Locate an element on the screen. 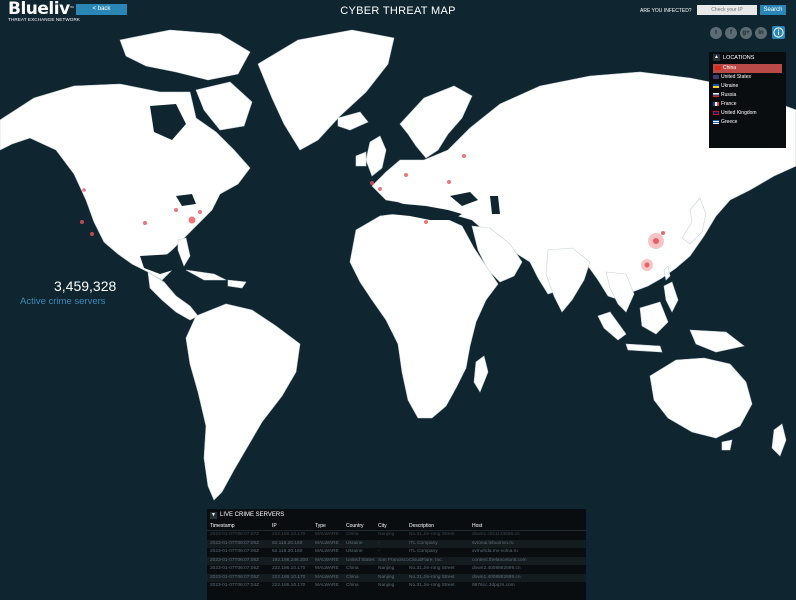 This screenshot has height=600, width=796. borneo is located at coordinates (654, 318).